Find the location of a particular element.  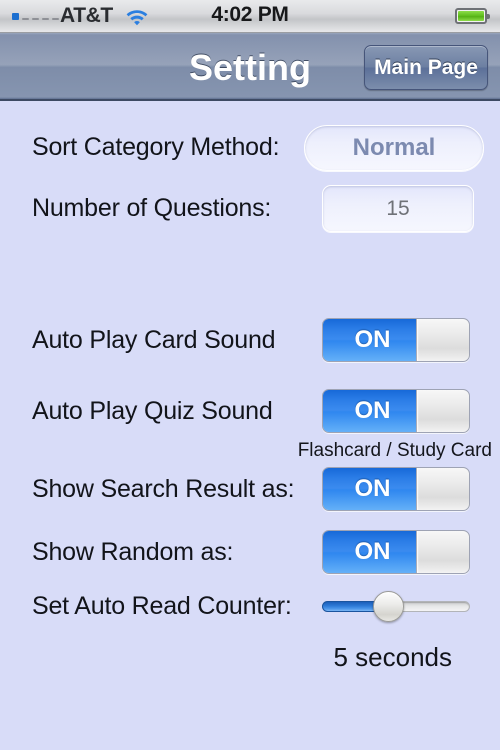

status-bar-clock: 4:02 PM is located at coordinates (250, 14).